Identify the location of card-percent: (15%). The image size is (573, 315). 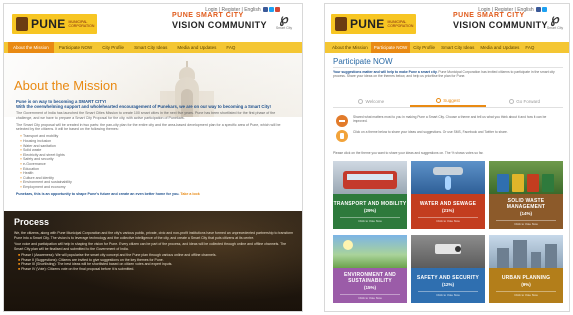
(369, 287).